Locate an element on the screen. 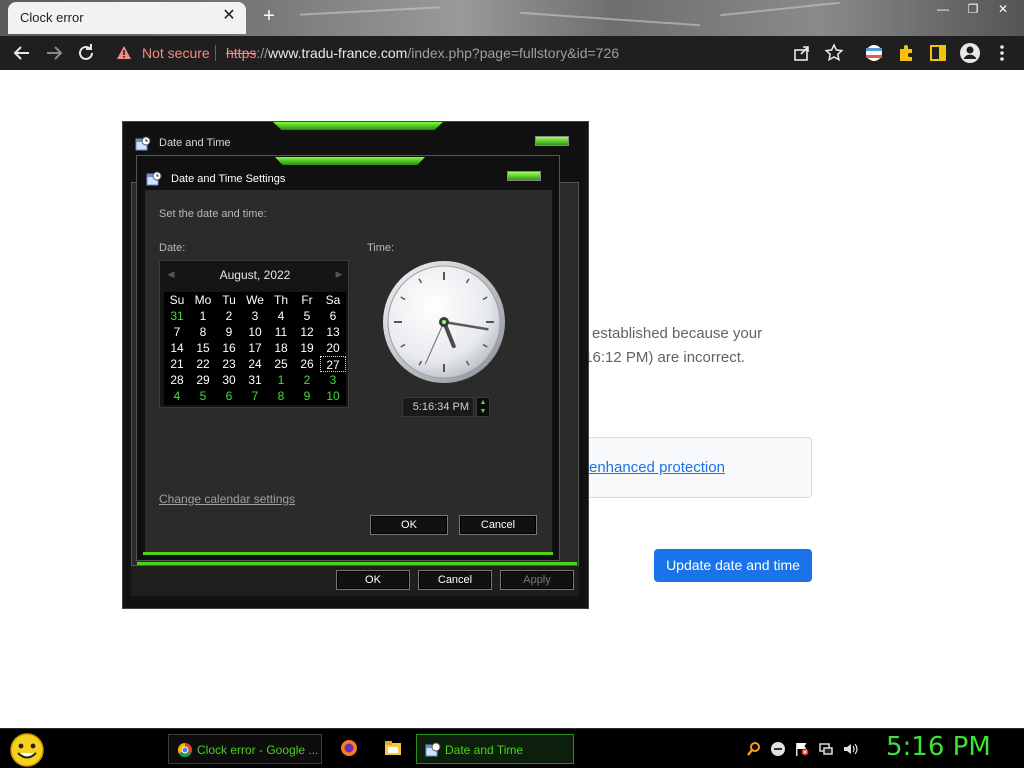 The height and width of the screenshot is (768, 1024). restore-button: ❐ is located at coordinates (973, 9).